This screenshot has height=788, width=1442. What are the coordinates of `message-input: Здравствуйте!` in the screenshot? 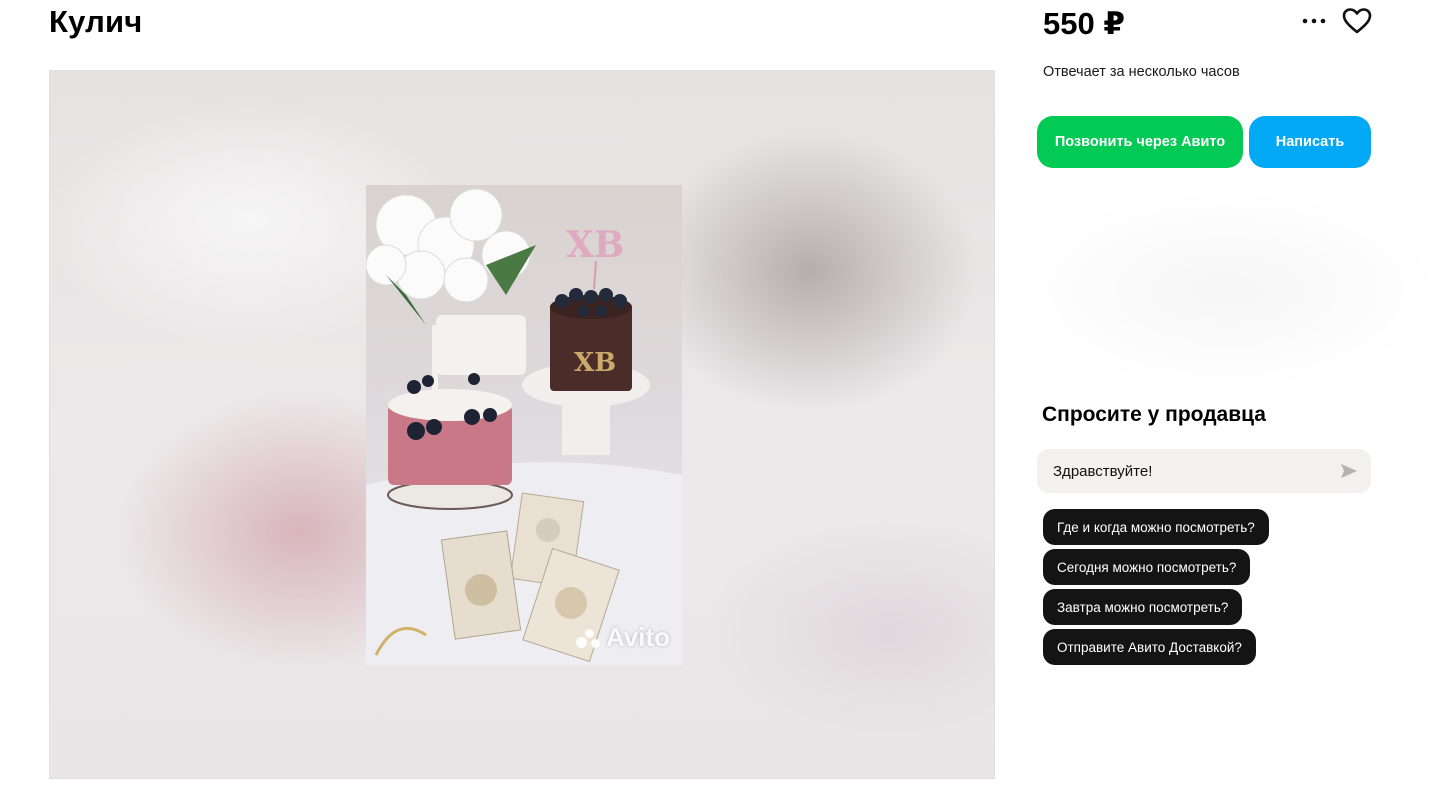 It's located at (1204, 471).